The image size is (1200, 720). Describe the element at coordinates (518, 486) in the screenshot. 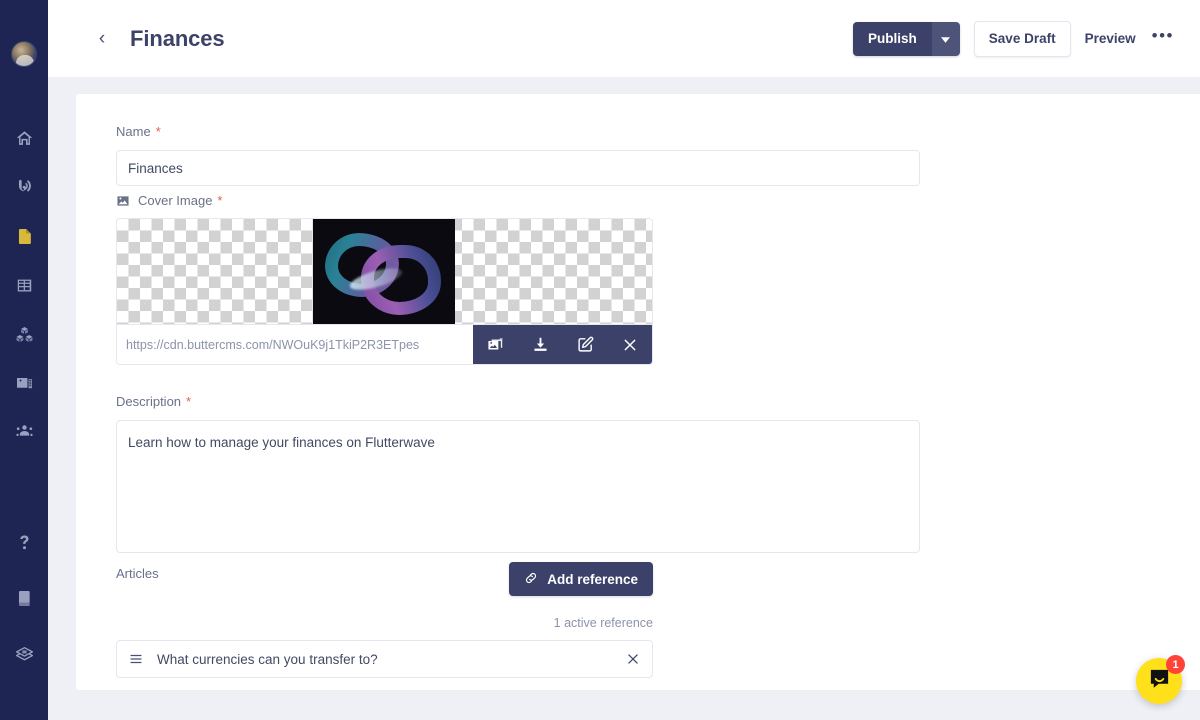

I see `description-textarea` at that location.